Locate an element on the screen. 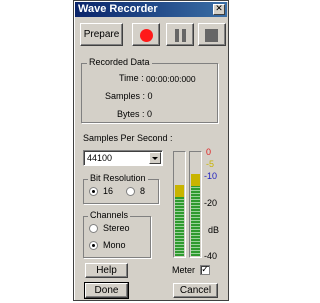  title-bar: Wave Recorder ✕ is located at coordinates (151, 9).